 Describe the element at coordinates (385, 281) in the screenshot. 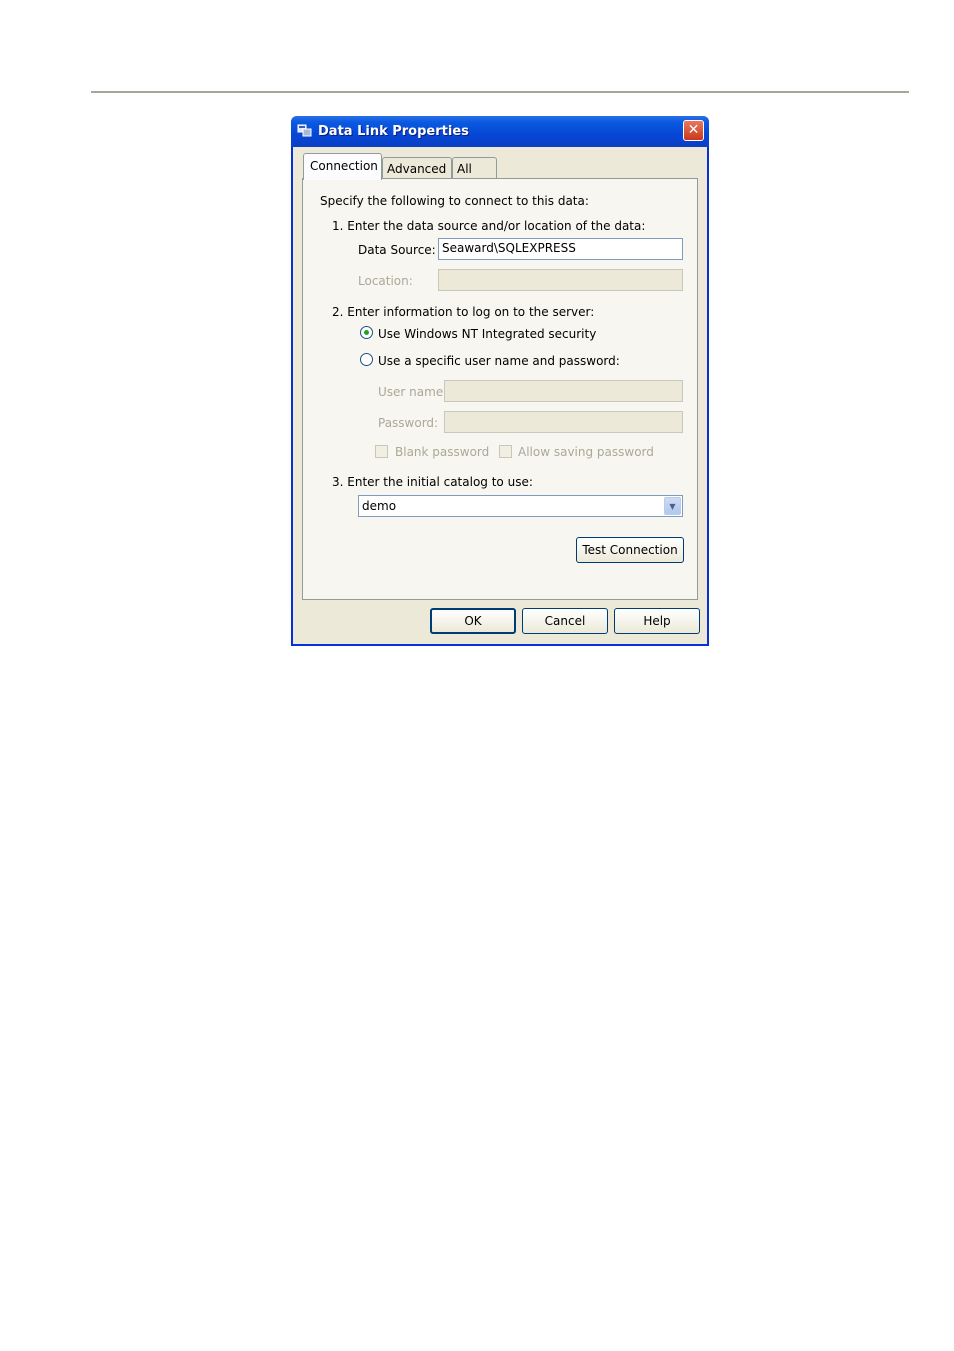

I see `location-label: Location:` at that location.